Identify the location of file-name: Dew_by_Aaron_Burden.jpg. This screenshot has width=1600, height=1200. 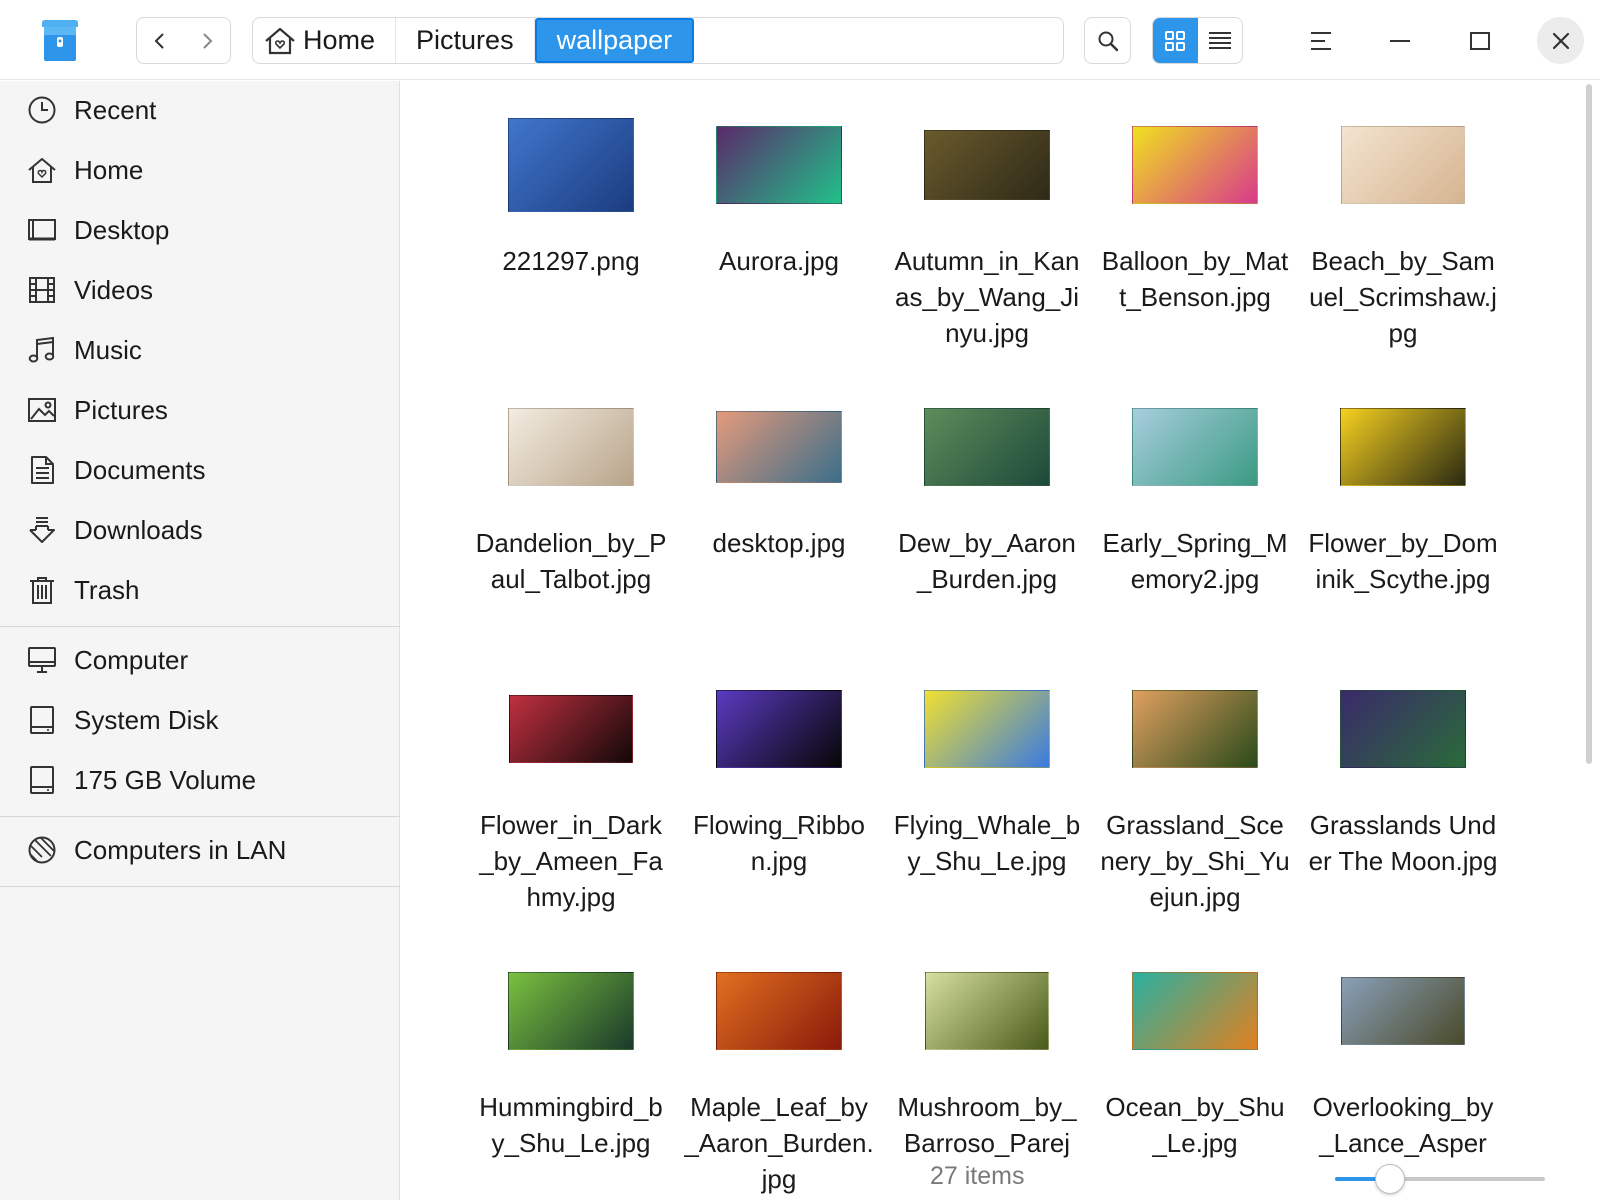
(987, 561).